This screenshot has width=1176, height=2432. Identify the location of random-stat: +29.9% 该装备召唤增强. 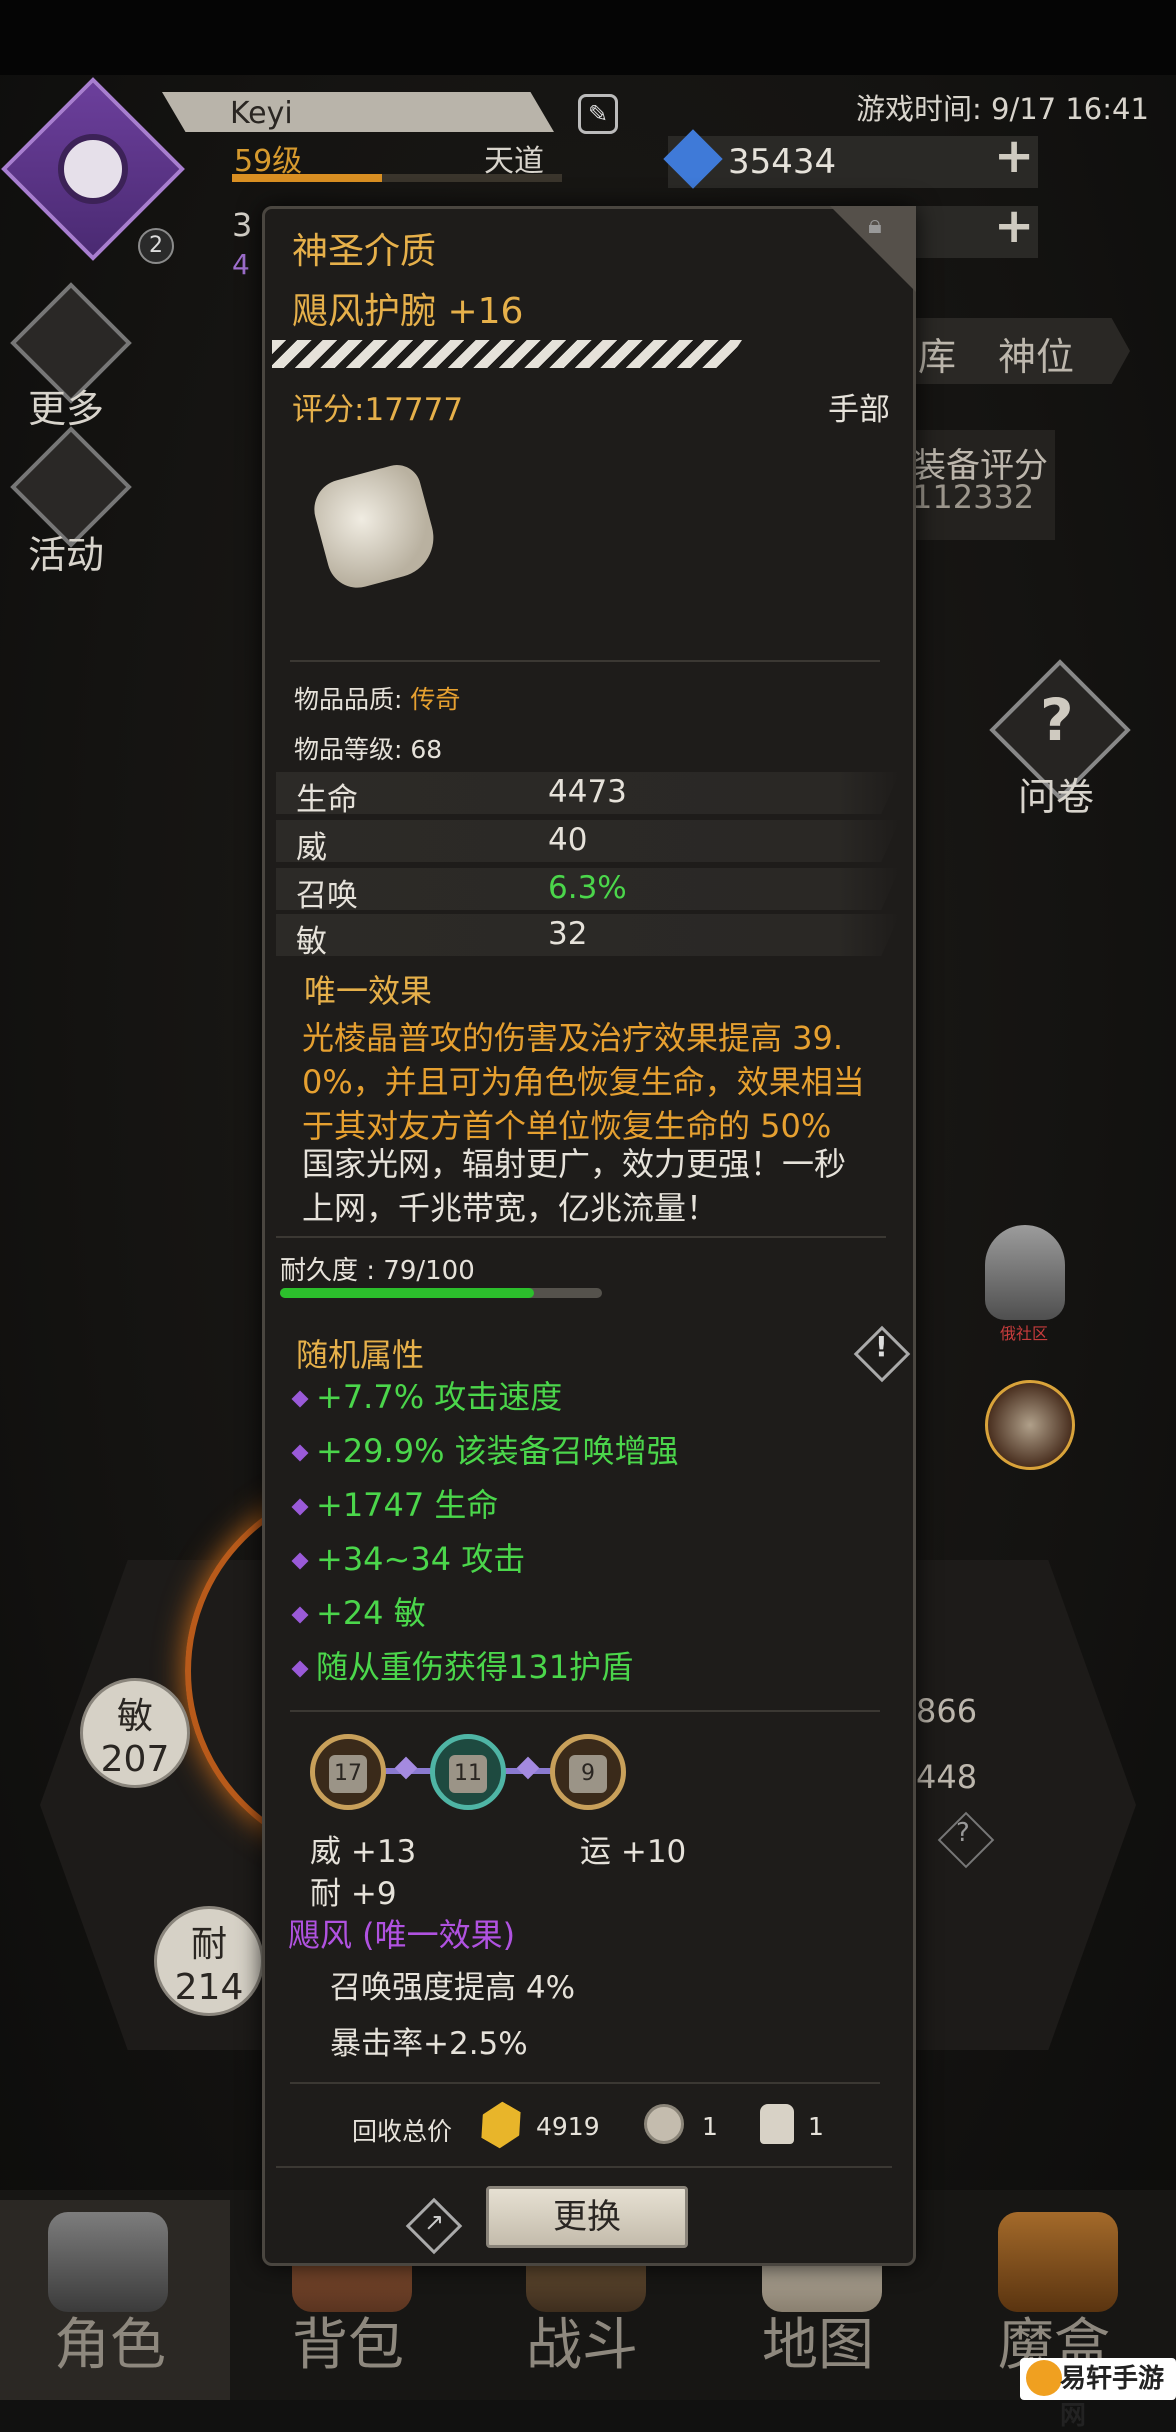
(485, 1449).